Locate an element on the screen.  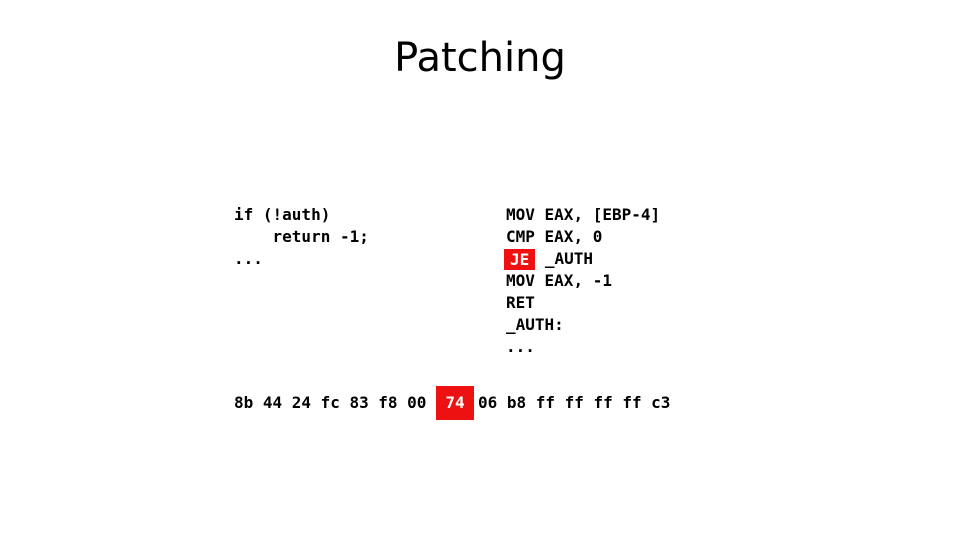
assembly-line: MOV EAX, -1 is located at coordinates (583, 281).